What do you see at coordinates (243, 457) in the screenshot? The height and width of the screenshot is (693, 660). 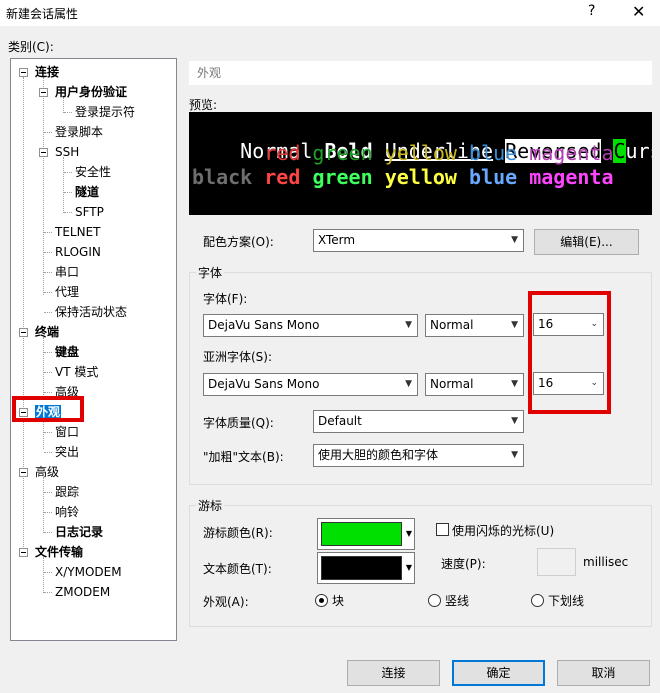 I see `bold-text-label: "加粗"文本(B):` at bounding box center [243, 457].